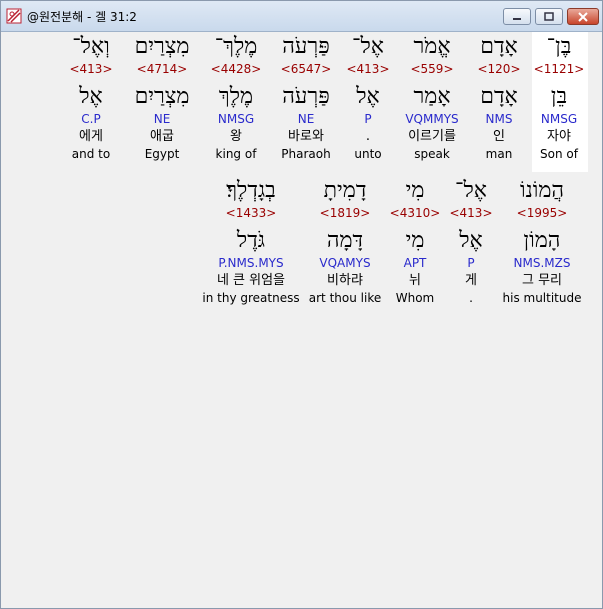  I want to click on word-line1-7: מִצְרַיִם <4714> מִצְרַיִם NE 애굽 Egypt, so click(162, 98).